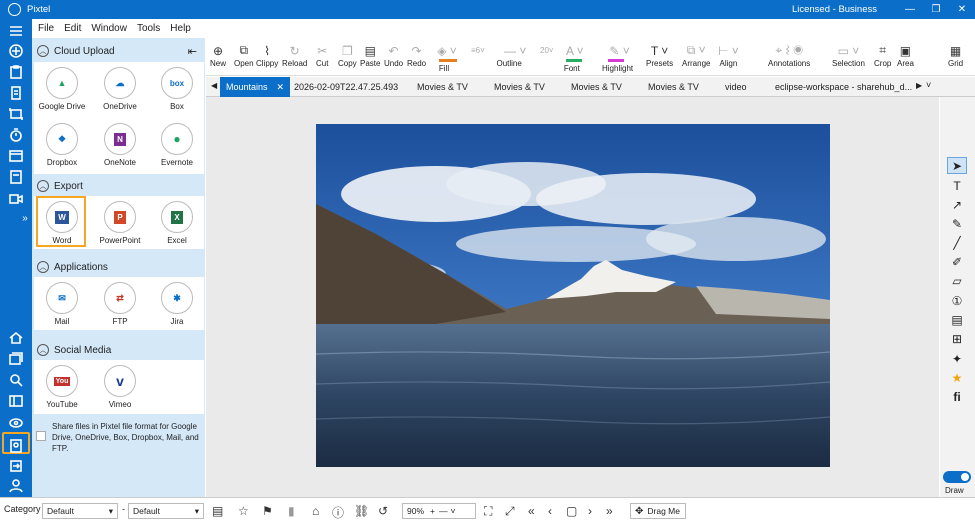 The image size is (975, 523). Describe the element at coordinates (120, 145) in the screenshot. I see `onenote-tile: N OneNote` at that location.